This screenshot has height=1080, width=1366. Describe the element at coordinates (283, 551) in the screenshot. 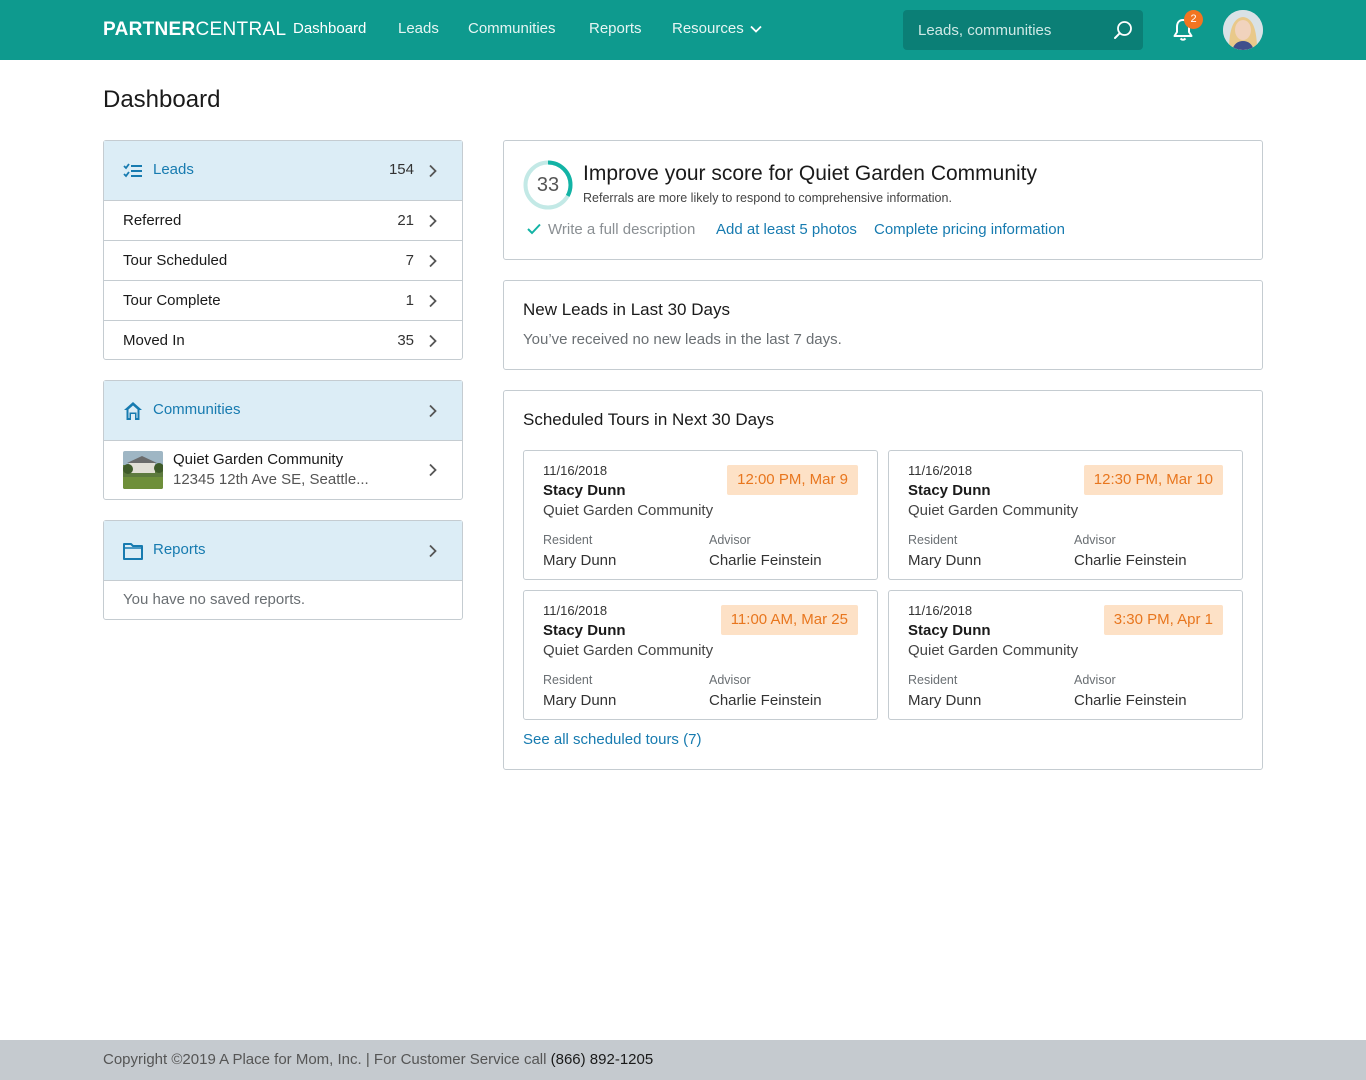

I see `reports-panel-header: Reports` at that location.